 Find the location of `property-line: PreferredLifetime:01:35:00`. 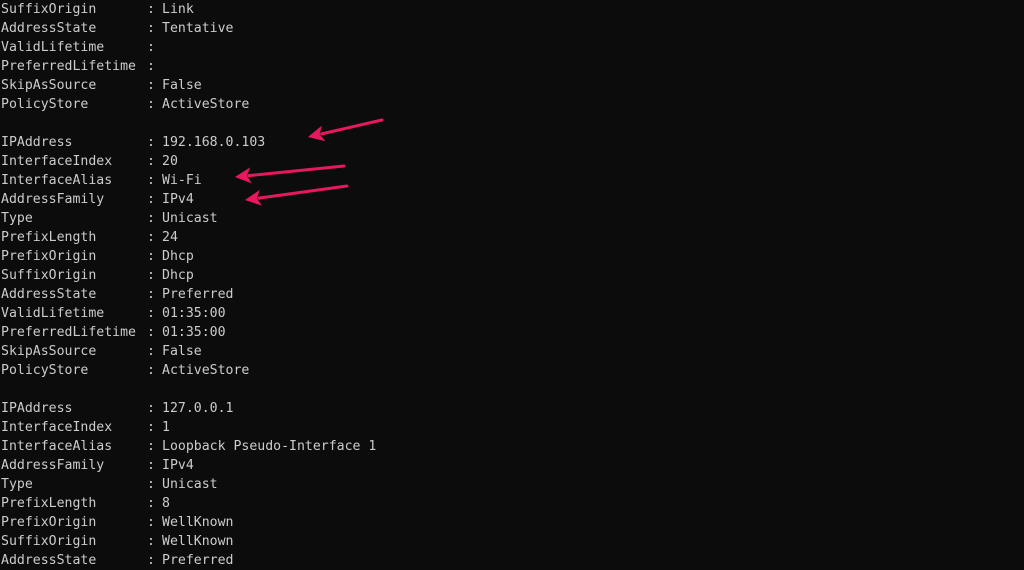

property-line: PreferredLifetime:01:35:00 is located at coordinates (113, 332).